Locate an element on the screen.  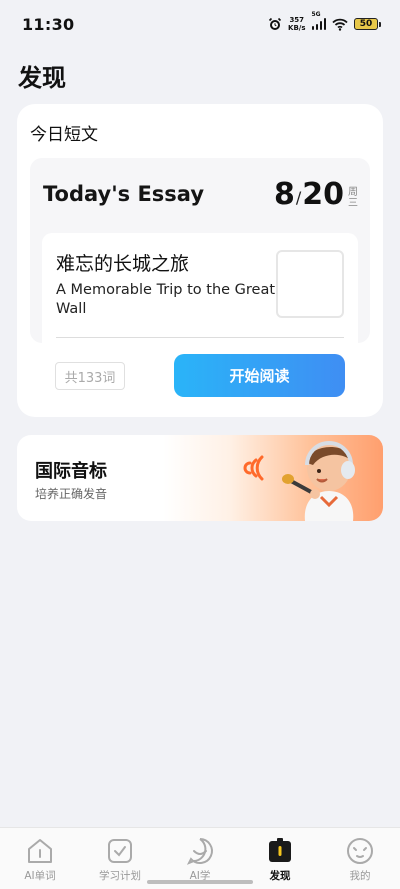
status-time: 11:30 is located at coordinates (48, 24).